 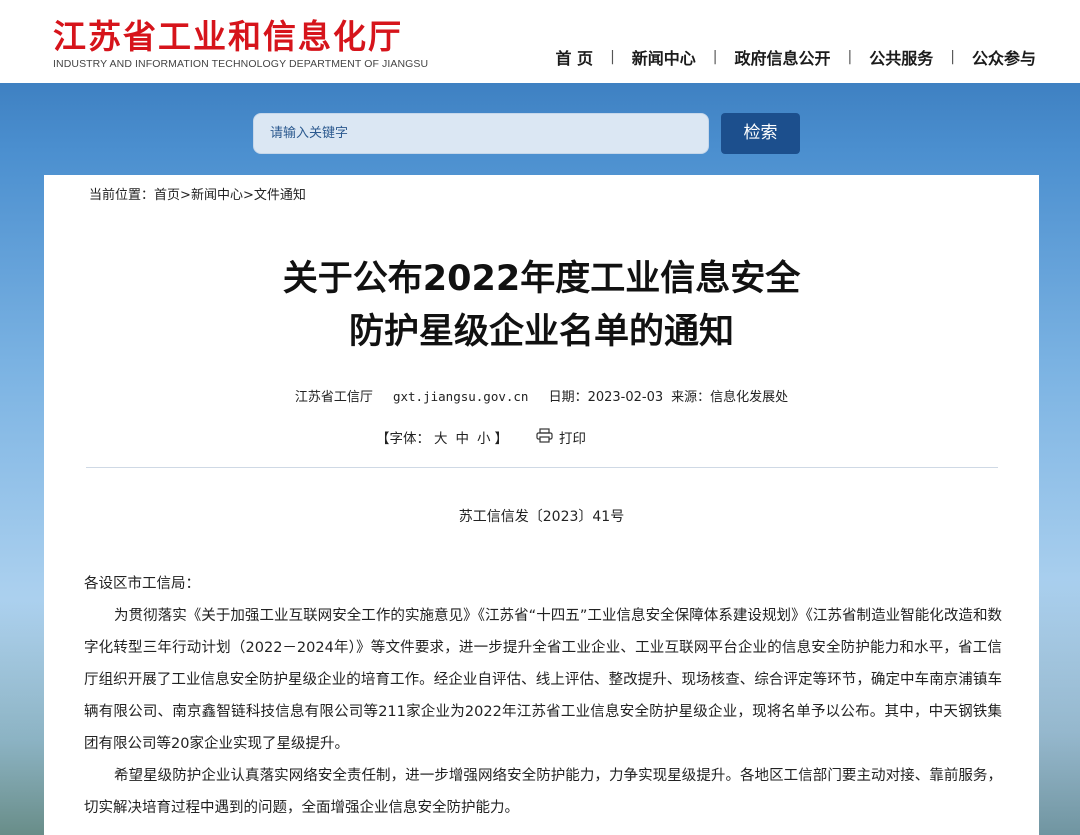 I want to click on font-size-large: 大, so click(x=441, y=437).